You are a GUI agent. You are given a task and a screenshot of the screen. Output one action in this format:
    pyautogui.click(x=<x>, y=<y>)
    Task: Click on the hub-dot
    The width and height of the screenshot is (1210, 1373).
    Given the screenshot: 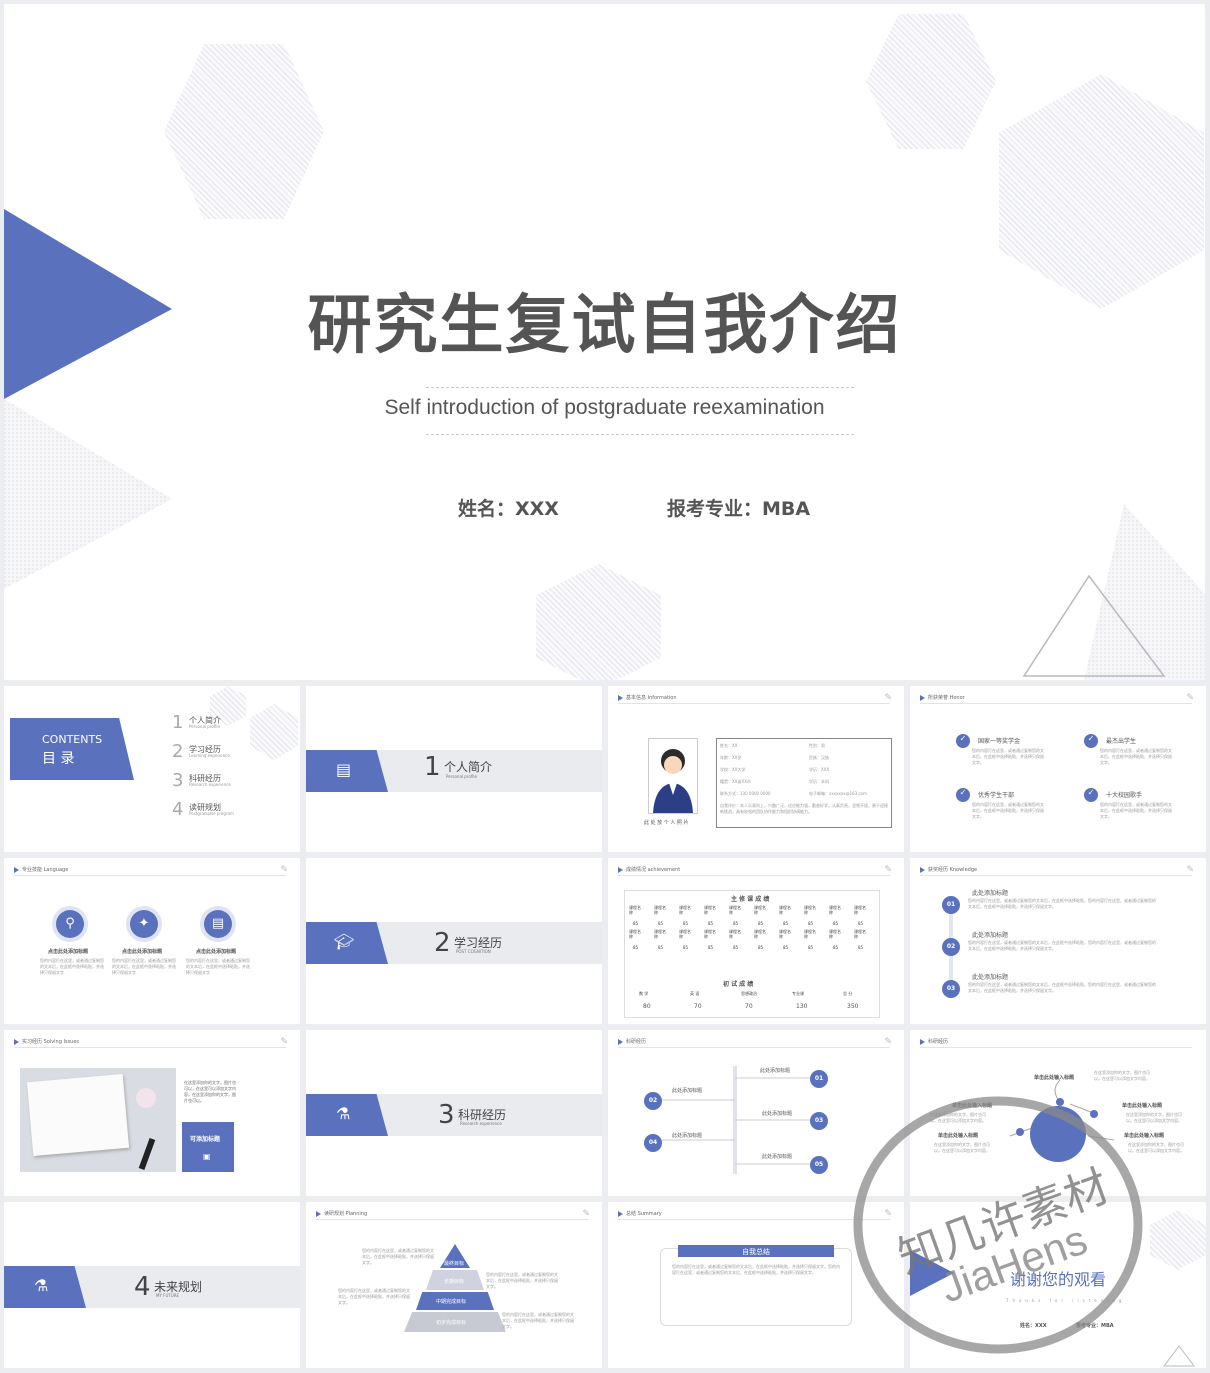 What is the action you would take?
    pyautogui.click(x=1020, y=1132)
    